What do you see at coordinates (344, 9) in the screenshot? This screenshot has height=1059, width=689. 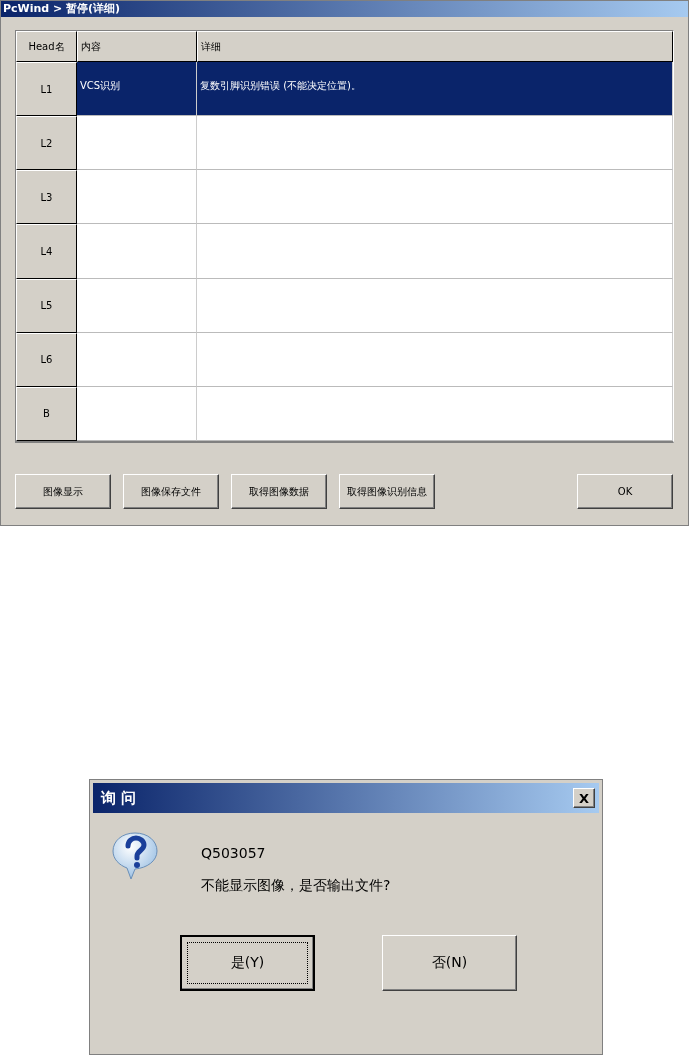 I see `window-title: PcWind > 暂停(详细)` at bounding box center [344, 9].